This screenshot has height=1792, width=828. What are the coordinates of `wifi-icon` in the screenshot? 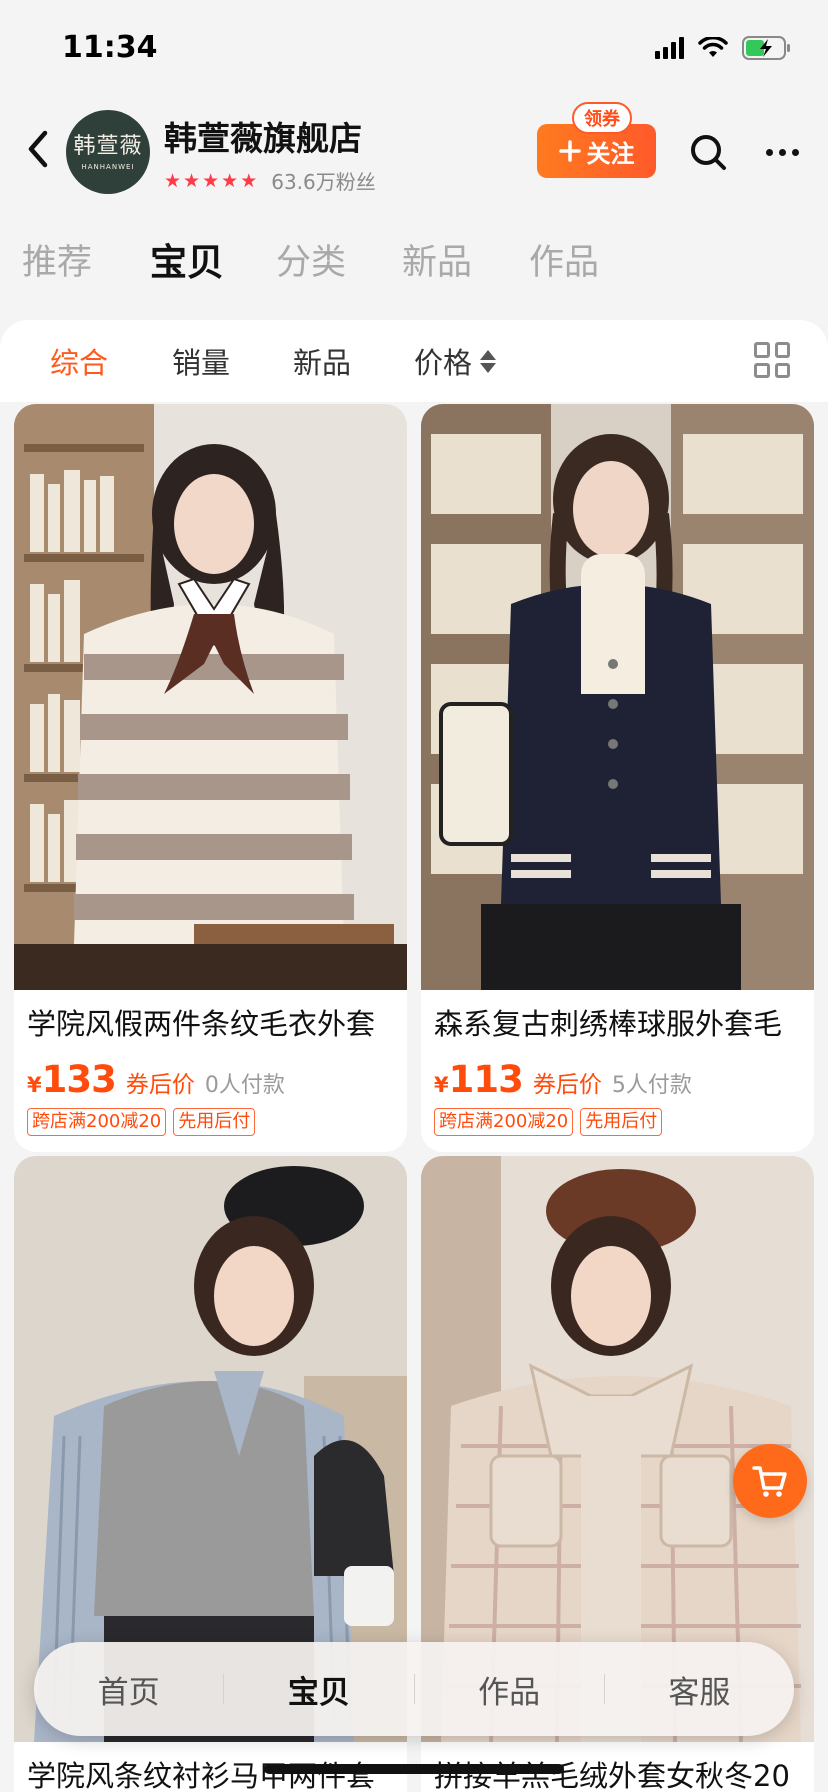 It's located at (713, 48).